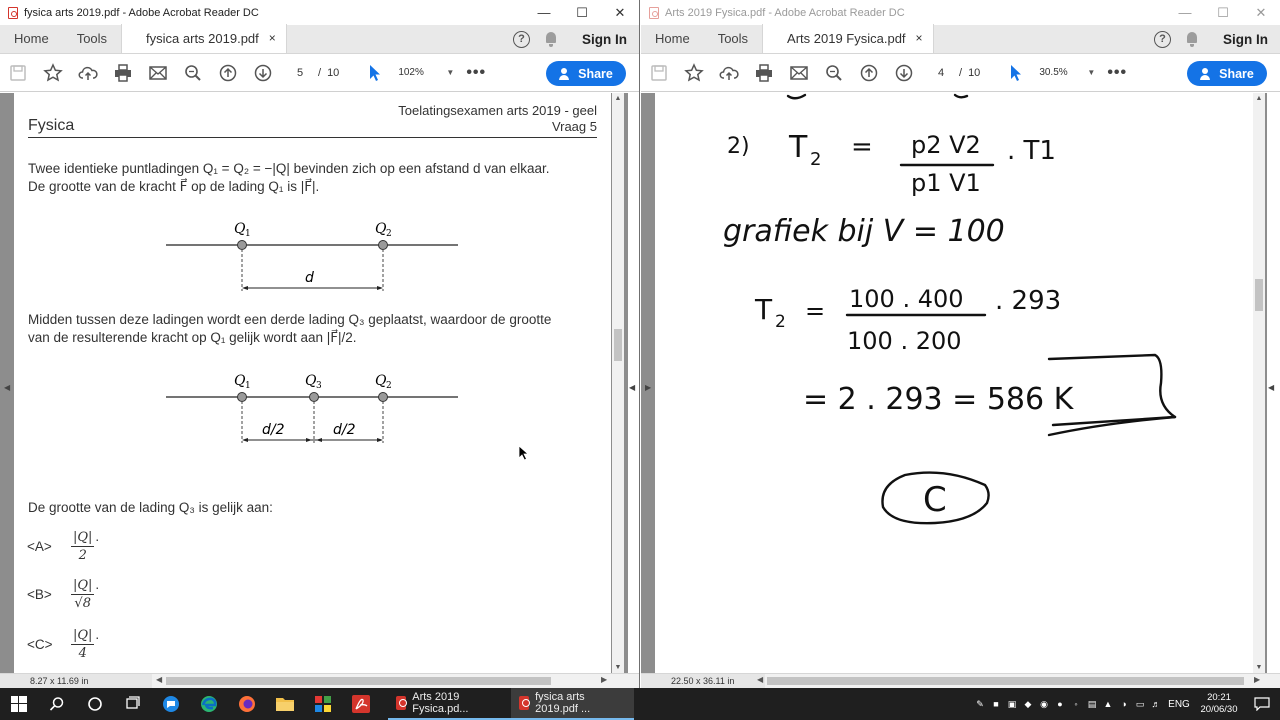 This screenshot has width=1280, height=720. Describe the element at coordinates (19, 704) in the screenshot. I see `windows-start-icon` at that location.